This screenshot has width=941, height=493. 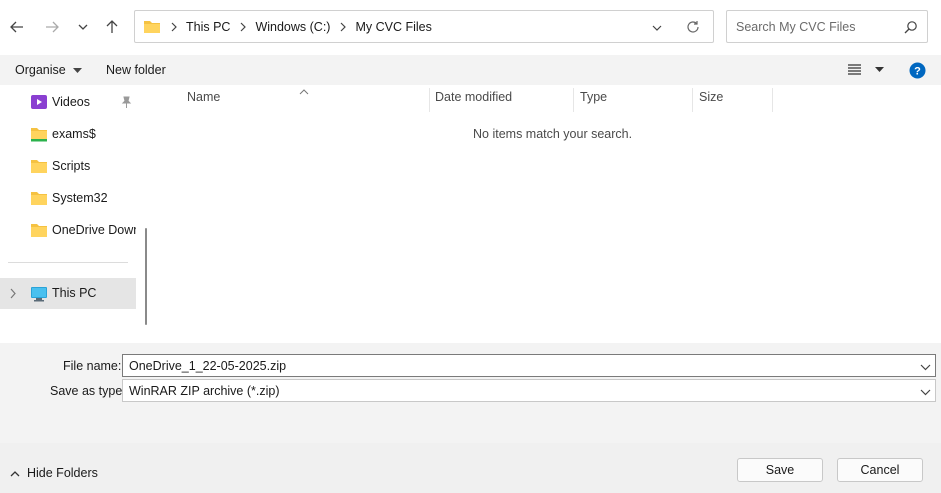 What do you see at coordinates (208, 366) in the screenshot?
I see `file-name-value: OneDrive_1_22-05-2025.zip` at bounding box center [208, 366].